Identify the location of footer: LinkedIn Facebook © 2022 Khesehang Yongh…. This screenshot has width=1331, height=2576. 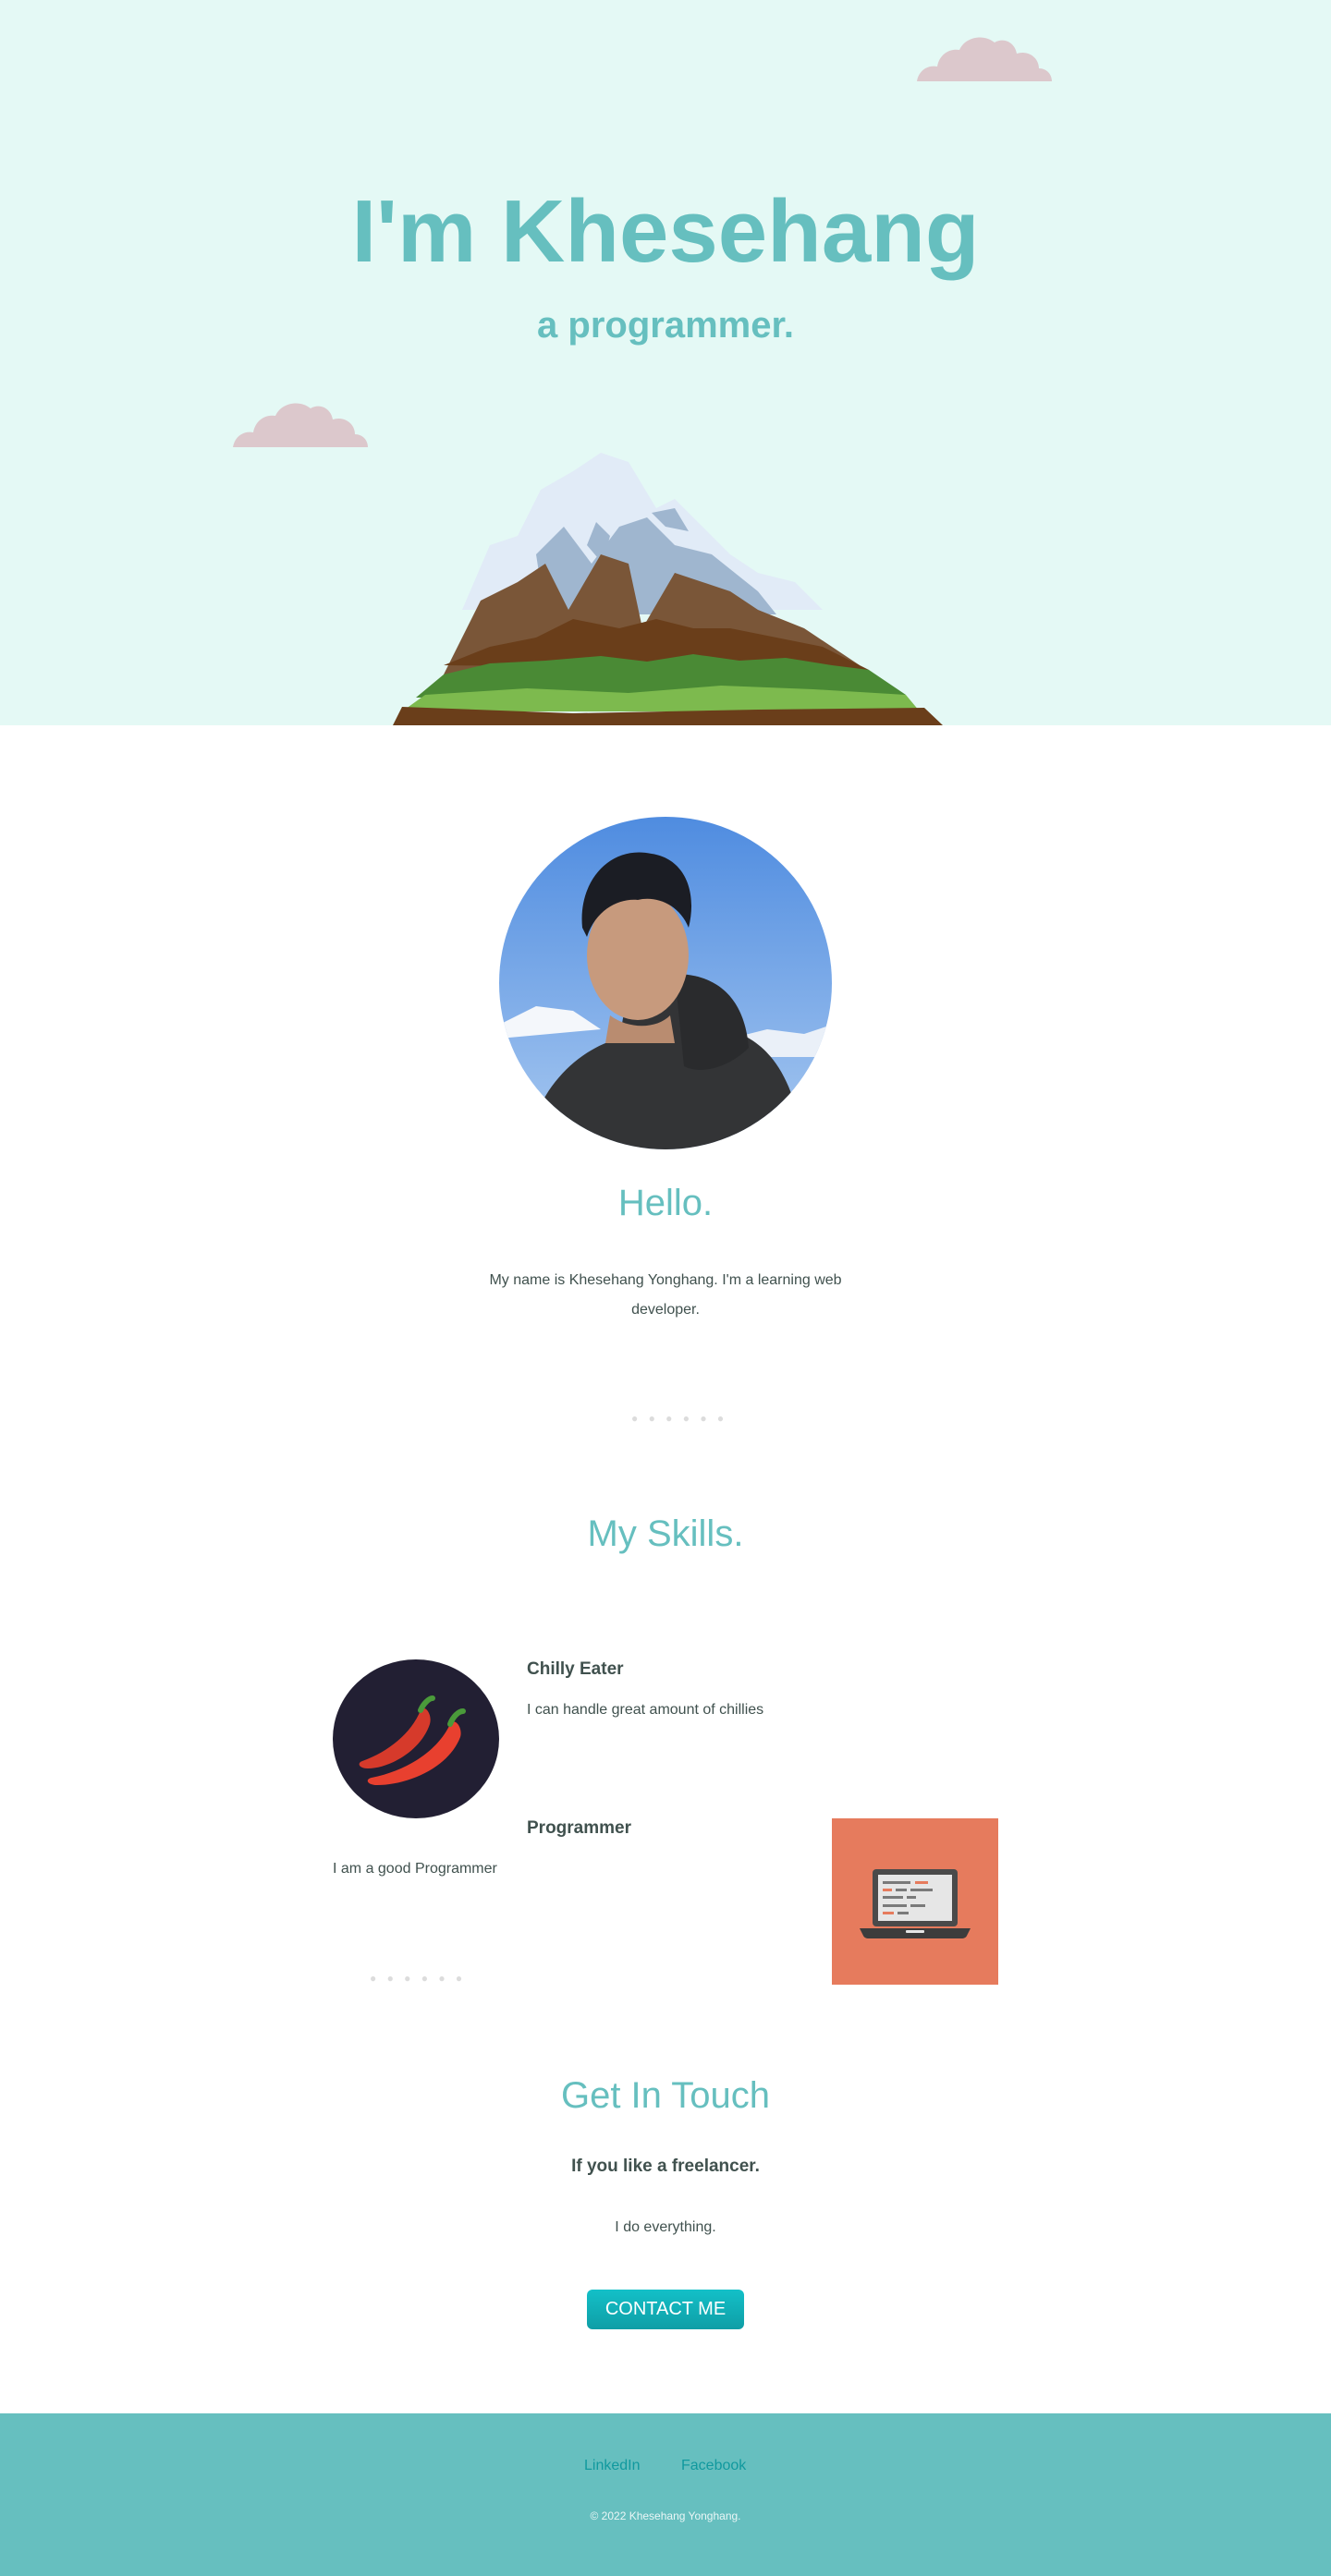
(665, 2494).